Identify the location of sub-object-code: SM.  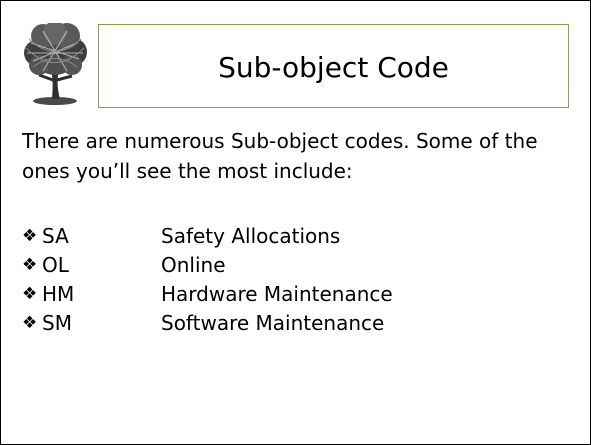
(57, 323).